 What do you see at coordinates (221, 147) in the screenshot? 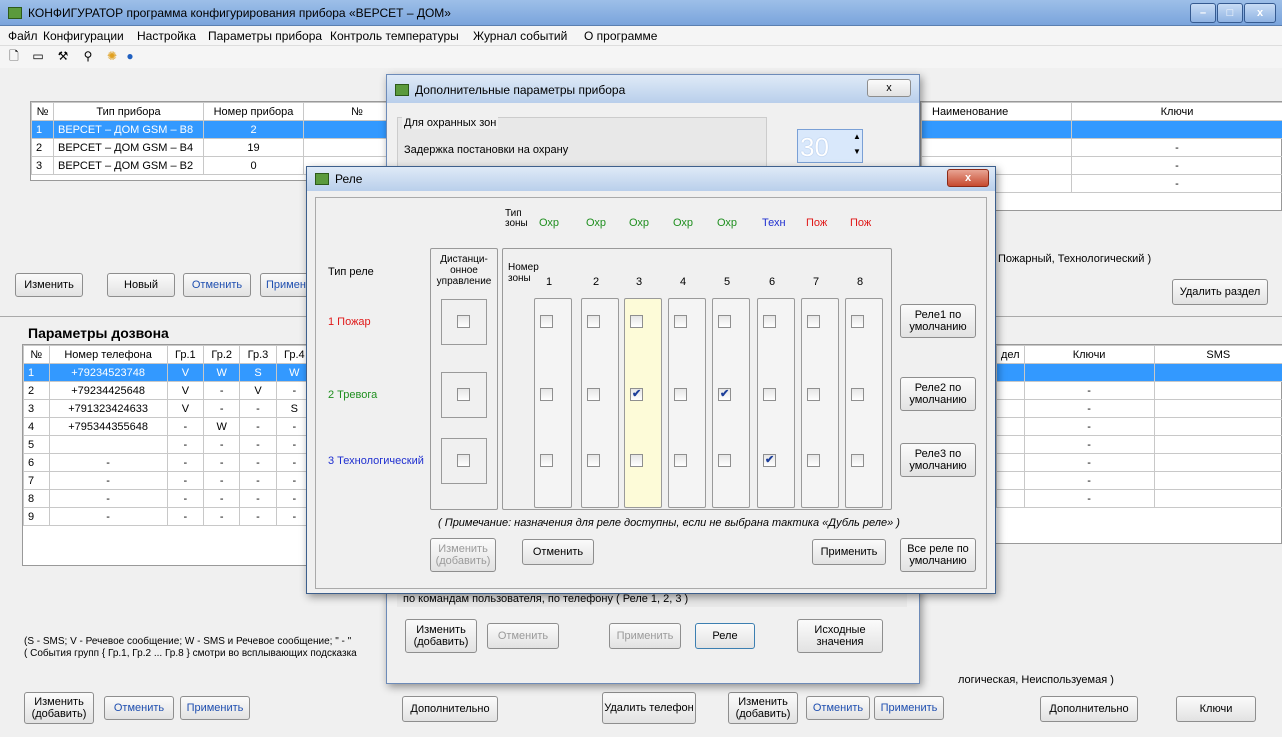
I see `table-row: 2 ВЕРСЕТ – ДОМ GSM – B4 19` at bounding box center [221, 147].